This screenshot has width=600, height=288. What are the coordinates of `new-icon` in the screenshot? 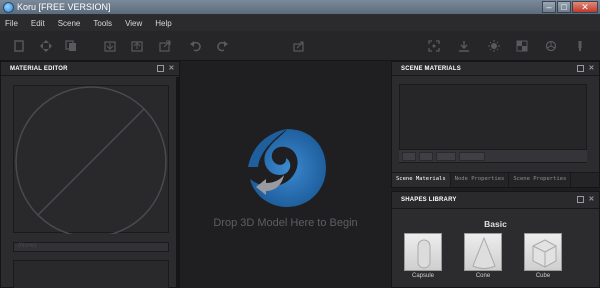 It's located at (19, 46).